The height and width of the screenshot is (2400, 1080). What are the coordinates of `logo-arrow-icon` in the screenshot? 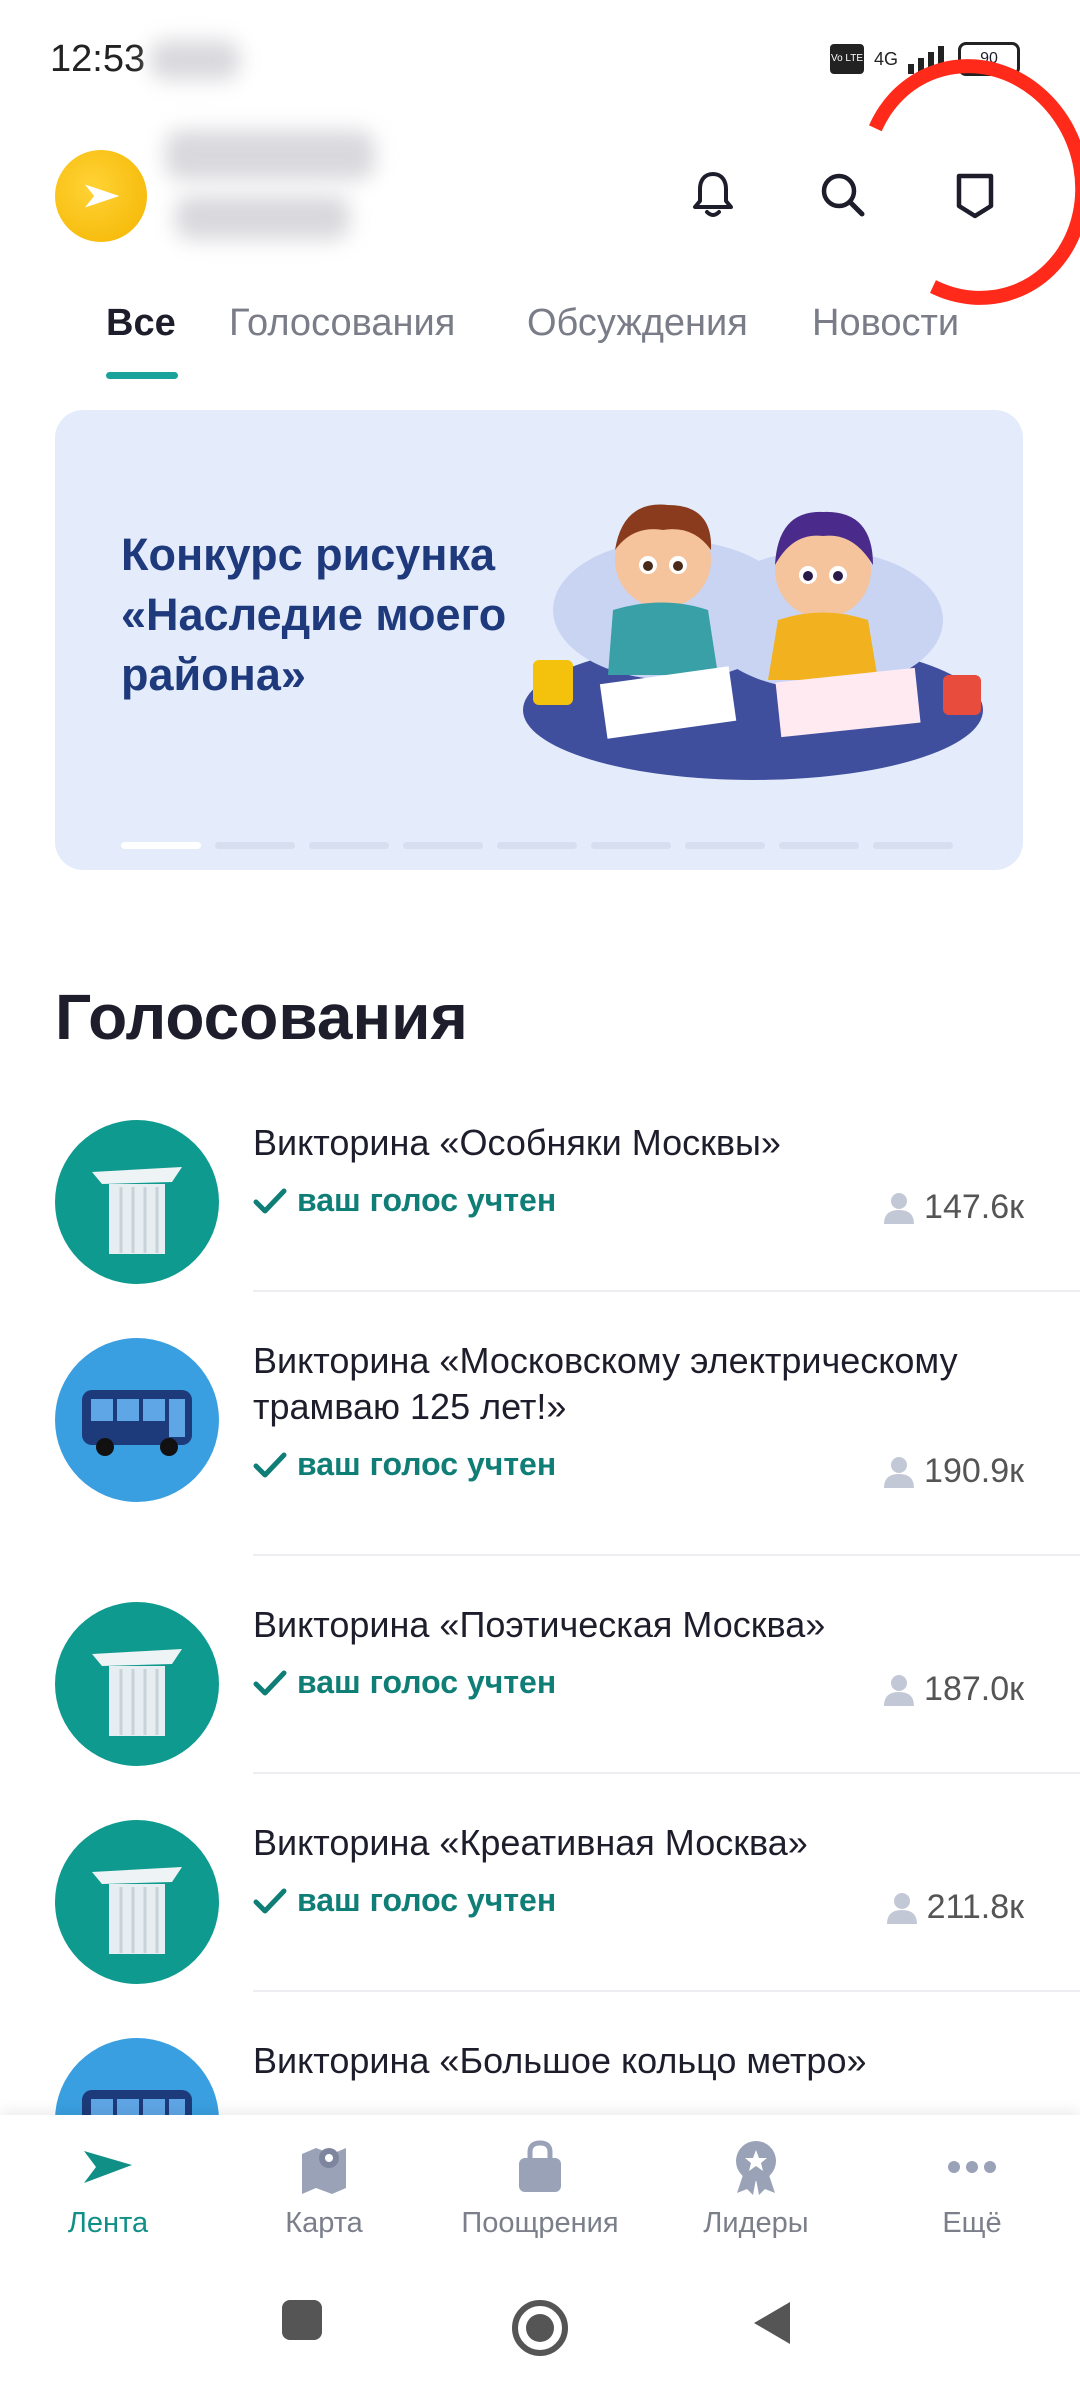 It's located at (102, 196).